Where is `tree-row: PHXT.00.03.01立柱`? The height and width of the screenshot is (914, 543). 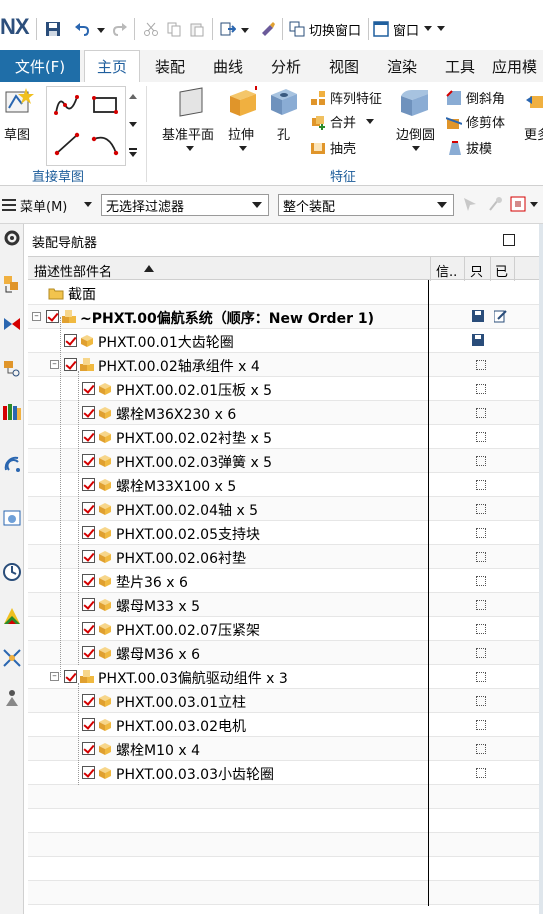
tree-row: PHXT.00.03.01立柱 is located at coordinates (285, 701).